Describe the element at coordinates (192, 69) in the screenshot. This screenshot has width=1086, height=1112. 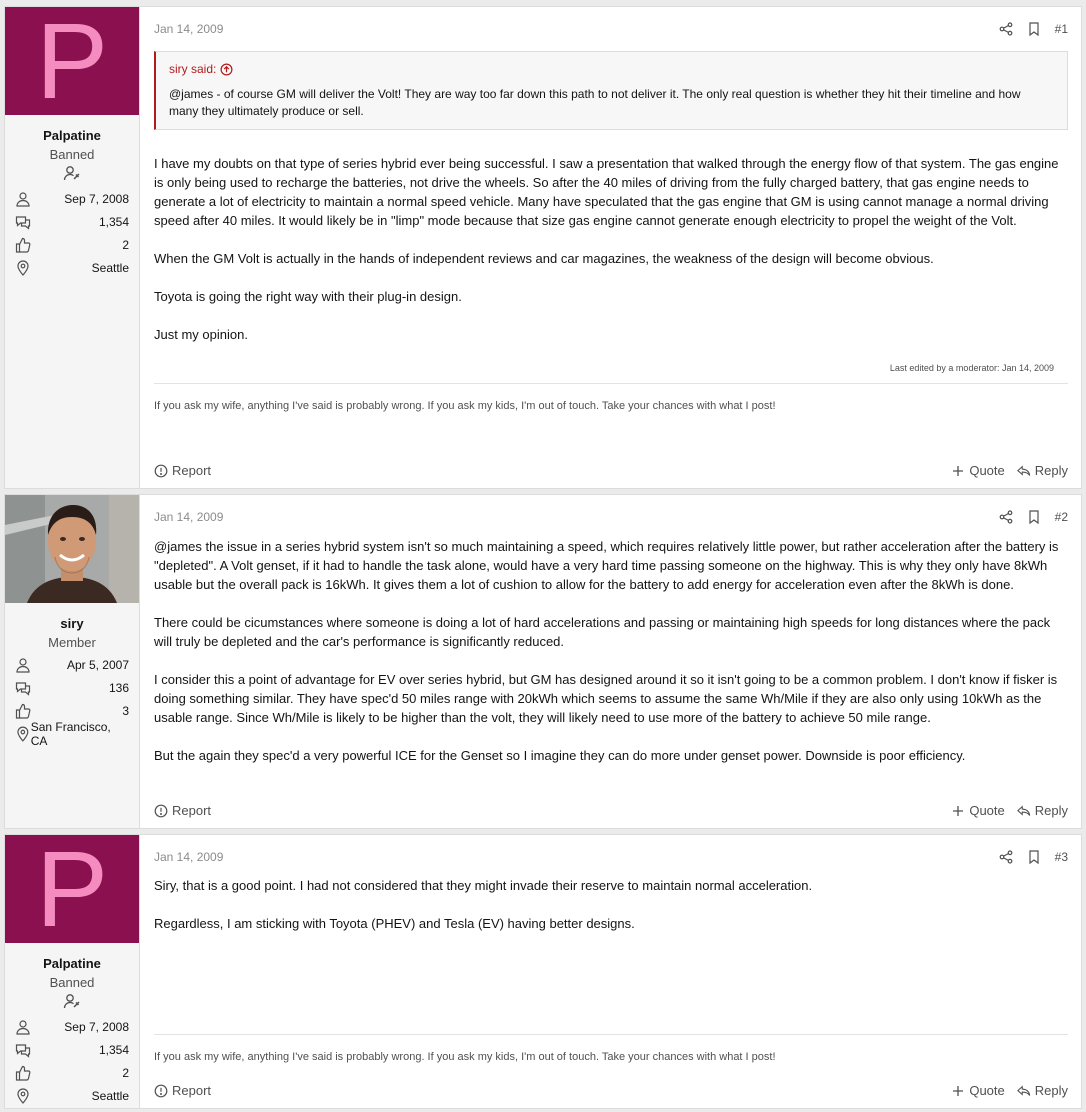
I see `quote-author: siry said:` at that location.